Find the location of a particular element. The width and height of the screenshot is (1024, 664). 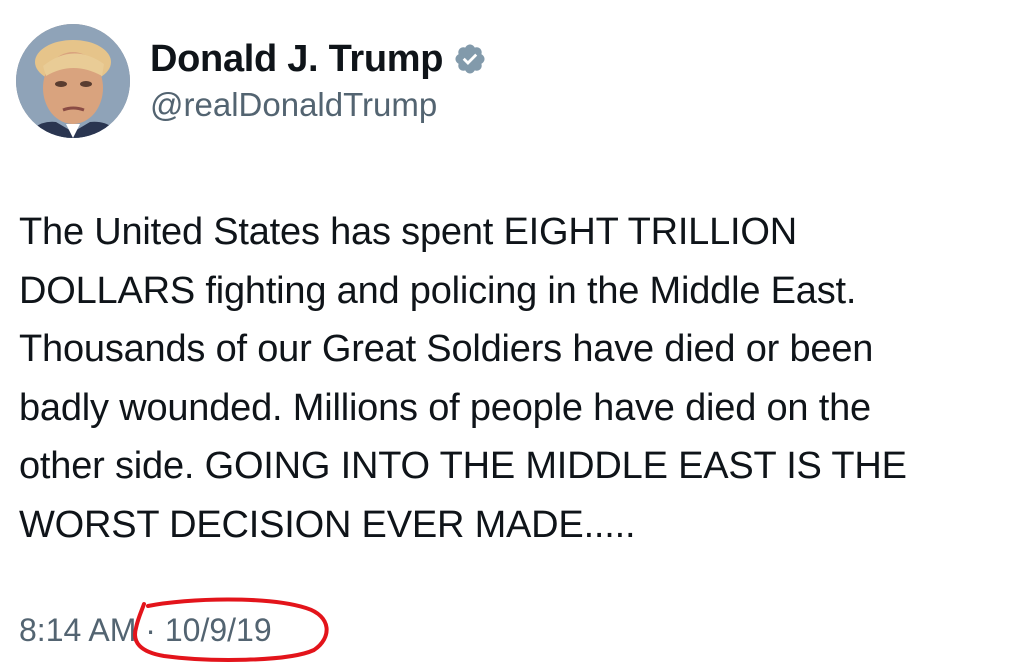

author-handle: @realDonaldTrump is located at coordinates (293, 105).